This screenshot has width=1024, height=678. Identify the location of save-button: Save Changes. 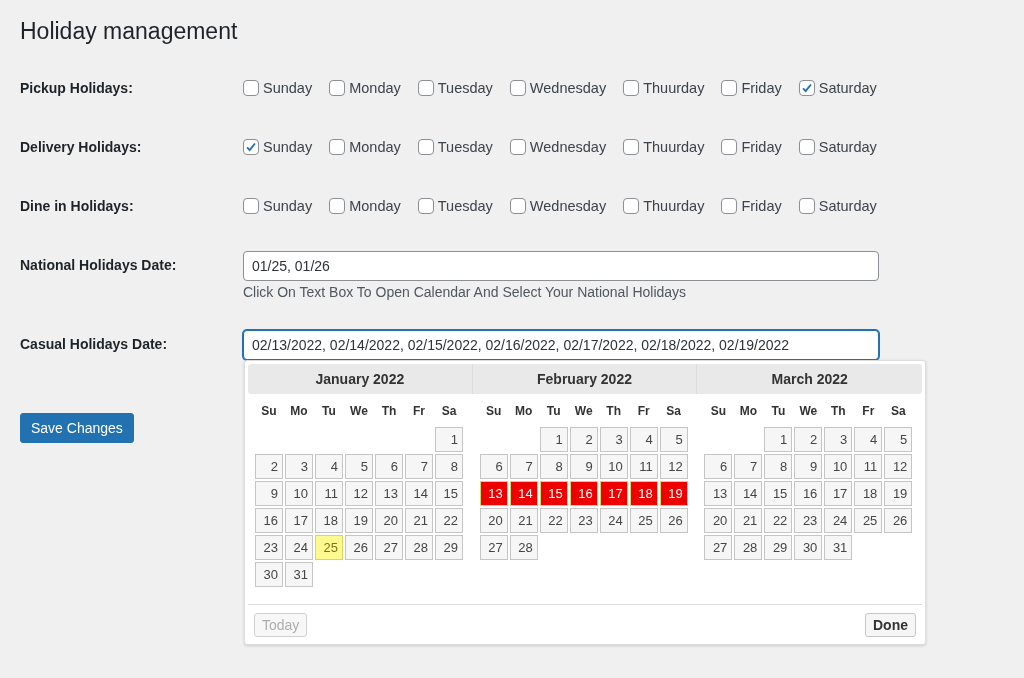
(77, 428).